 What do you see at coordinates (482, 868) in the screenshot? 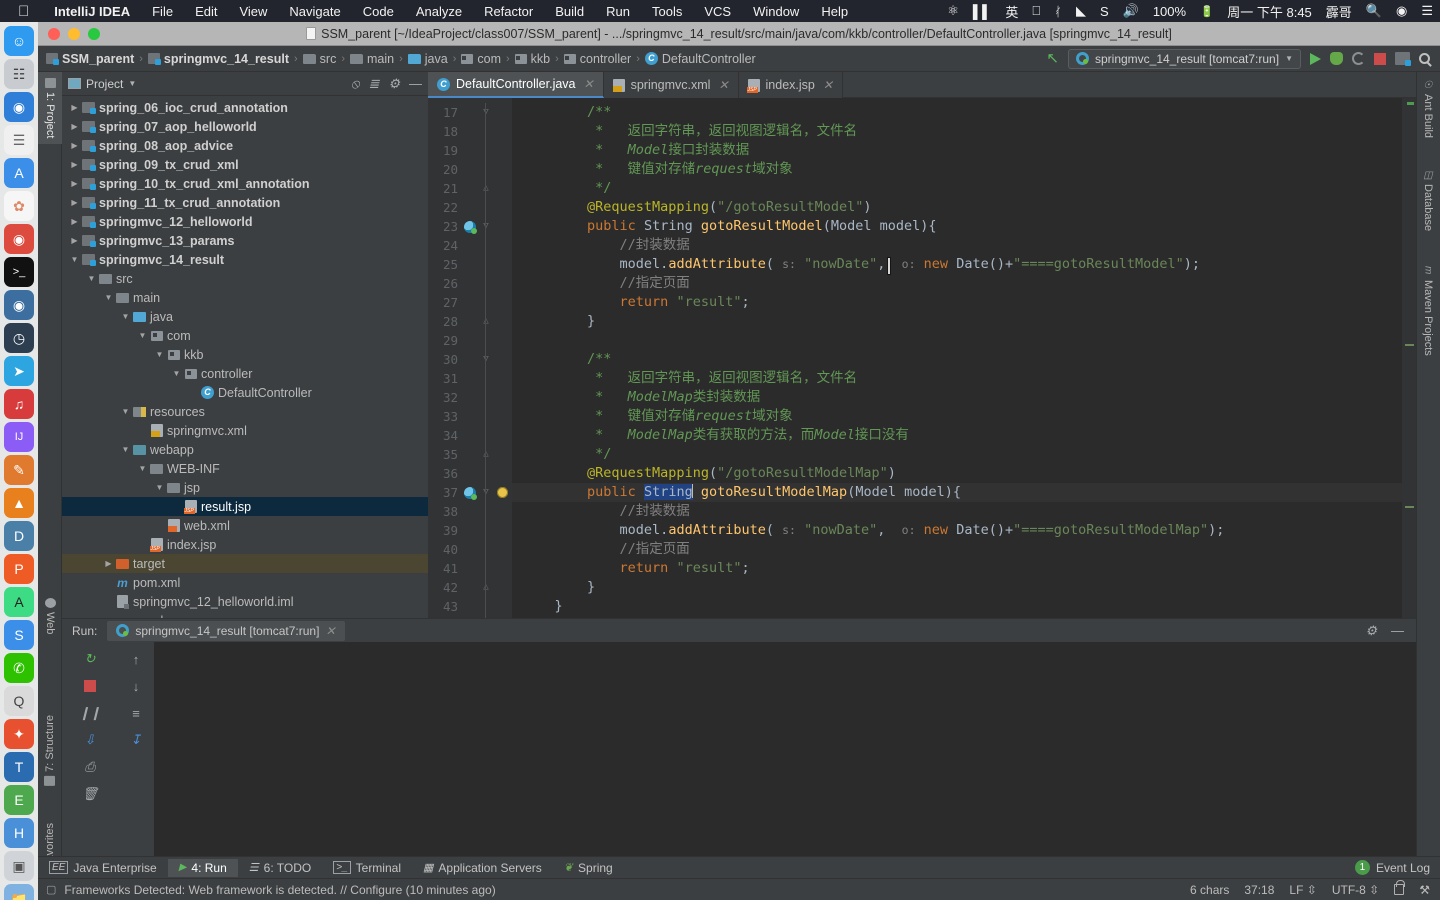
I see `tool-button-application-servers: ▦ Application Servers` at bounding box center [482, 868].